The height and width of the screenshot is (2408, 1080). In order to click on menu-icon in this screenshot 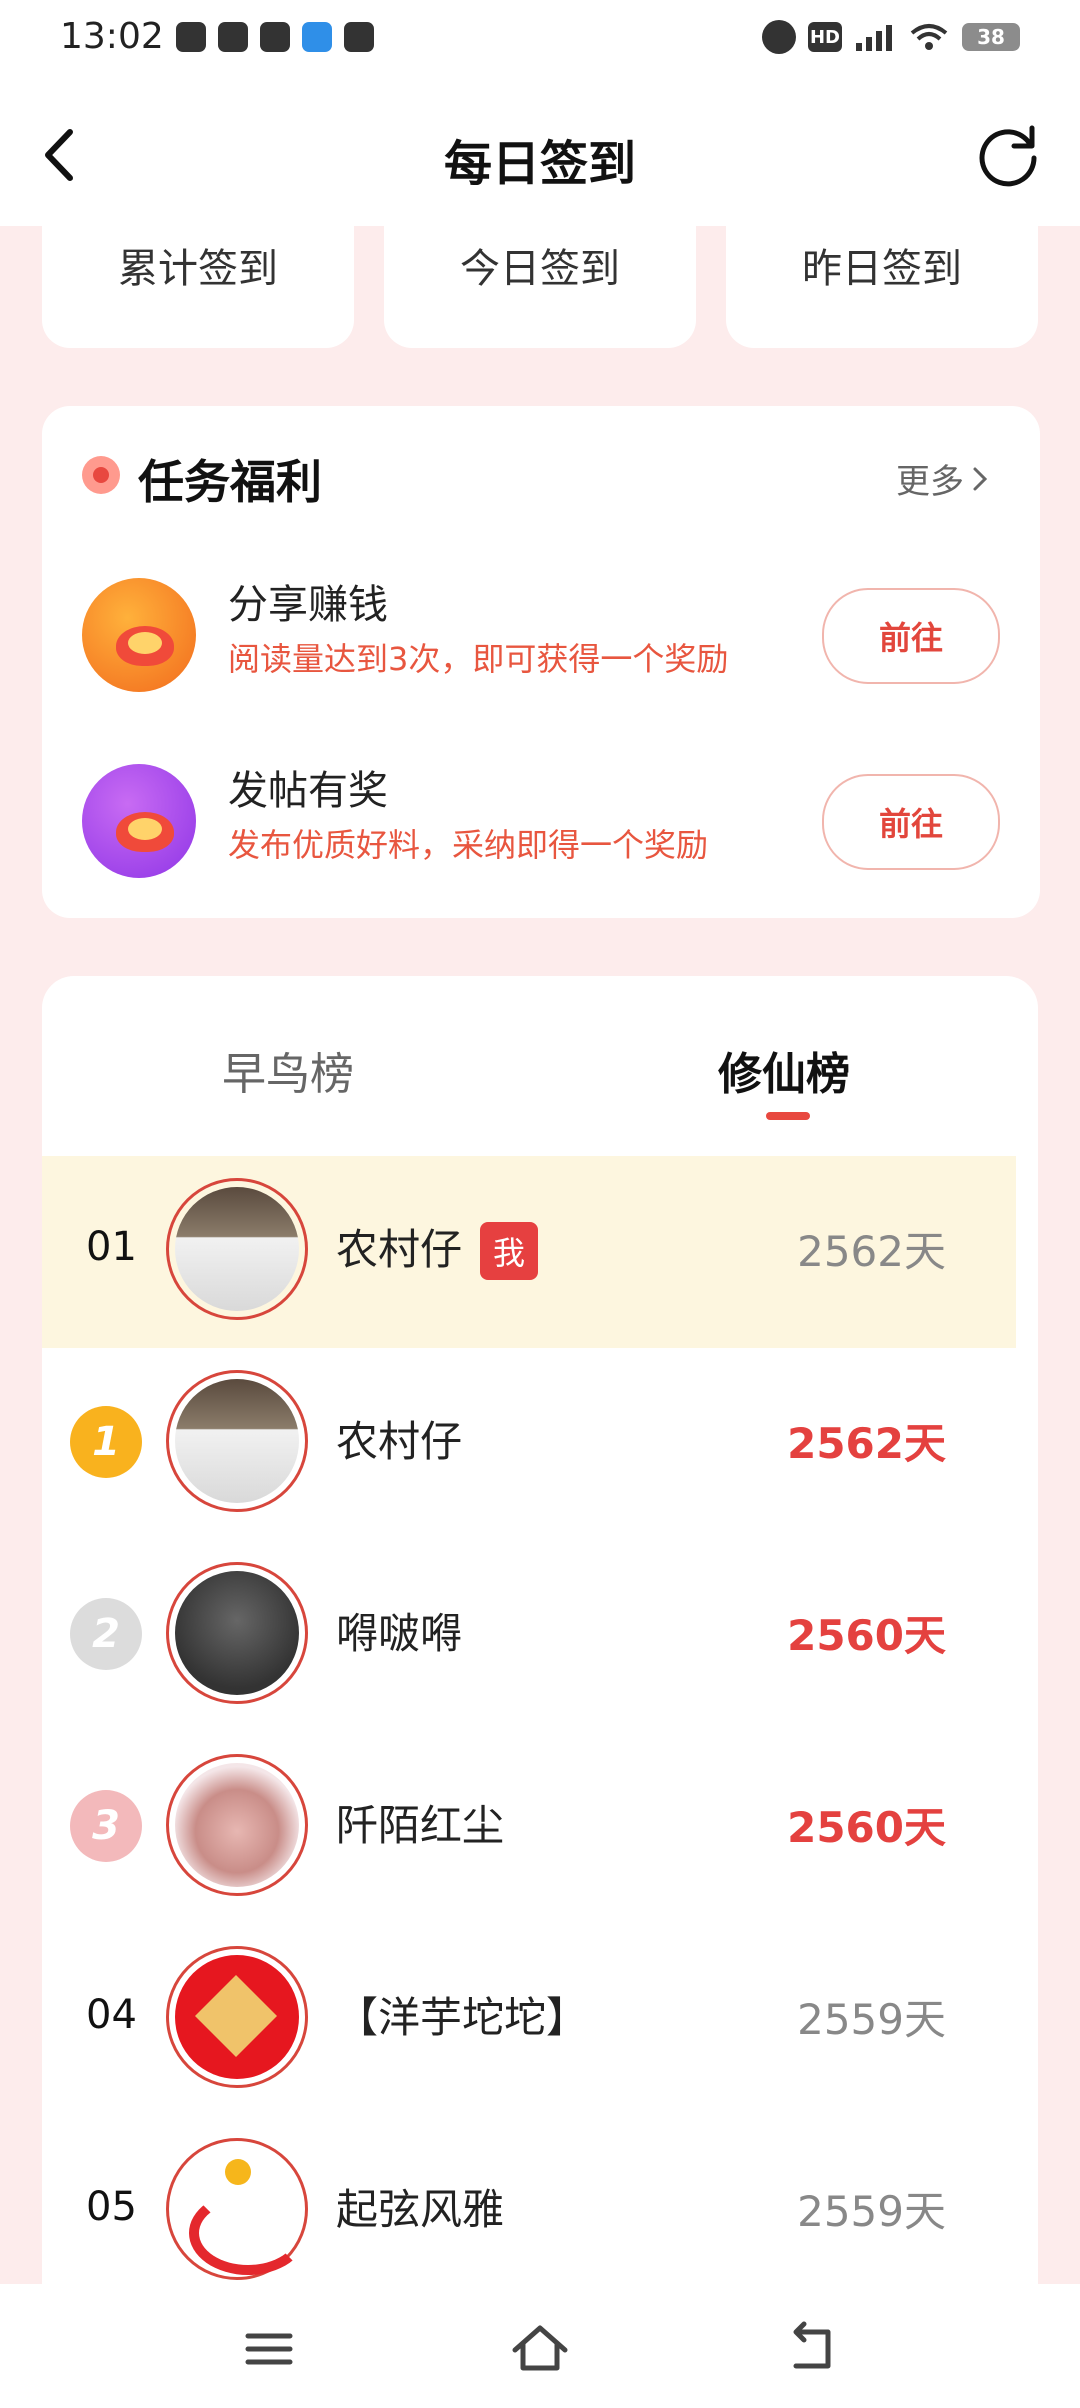, I will do `click(269, 2349)`.